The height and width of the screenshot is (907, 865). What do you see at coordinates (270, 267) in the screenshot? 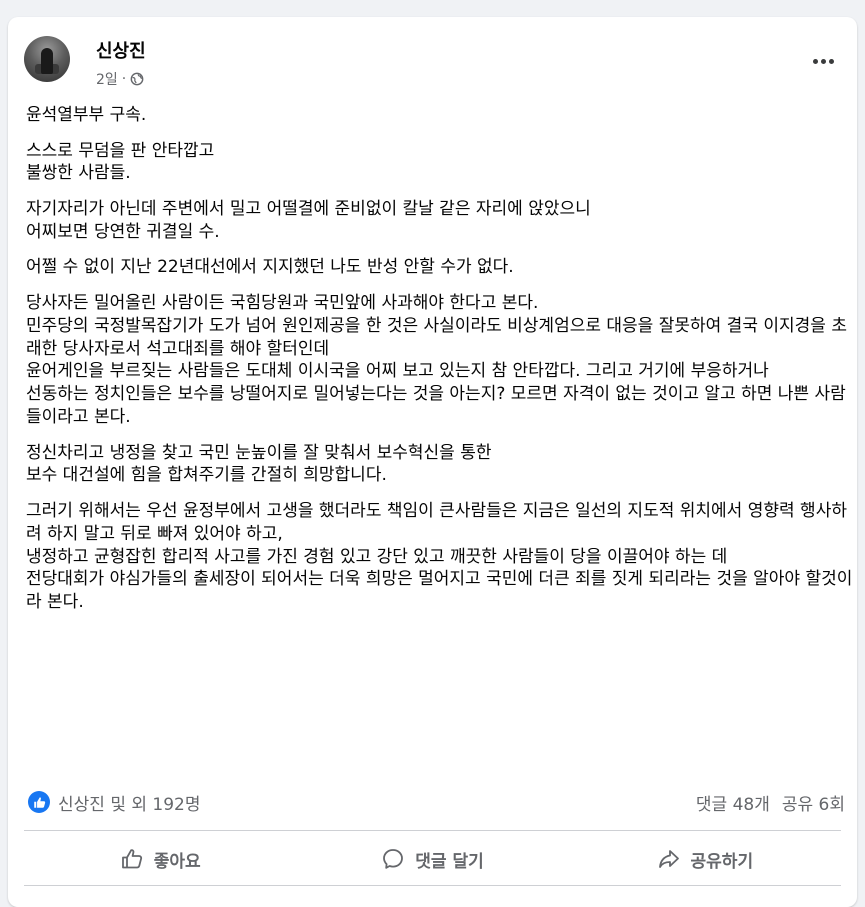
I see `post-paragraph: 어쩔 수 없이 지난 22년대선에서 지지했던 나도 반성 안할 수가 없다.` at bounding box center [270, 267].